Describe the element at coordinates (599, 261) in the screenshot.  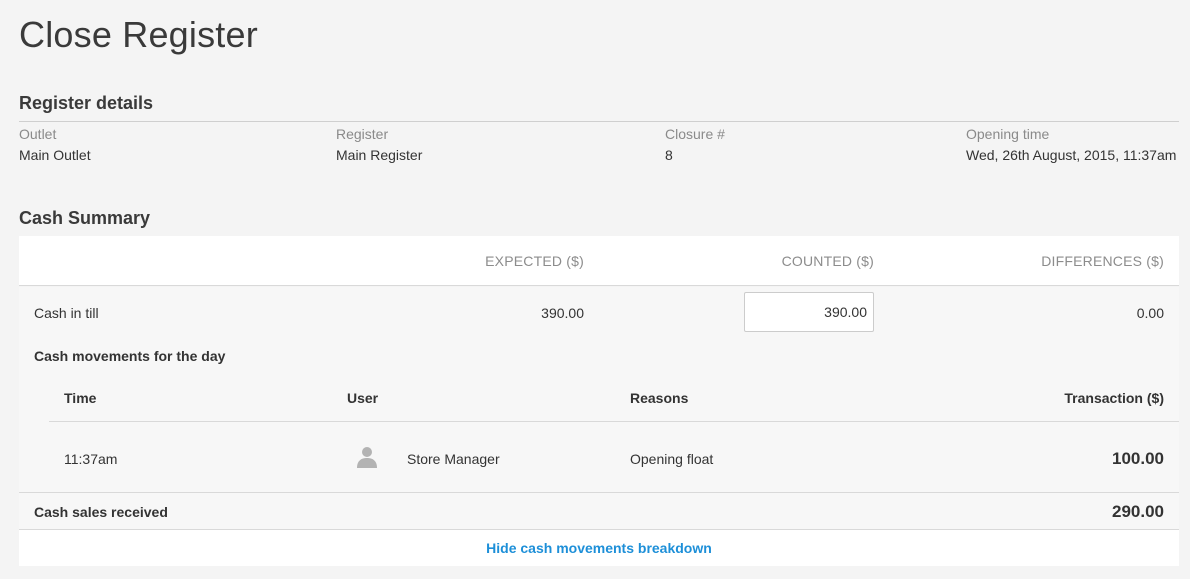
I see `cash-summary-header: EXPECTED ($) COUNTED ($) DIFFERENCES ($)` at that location.